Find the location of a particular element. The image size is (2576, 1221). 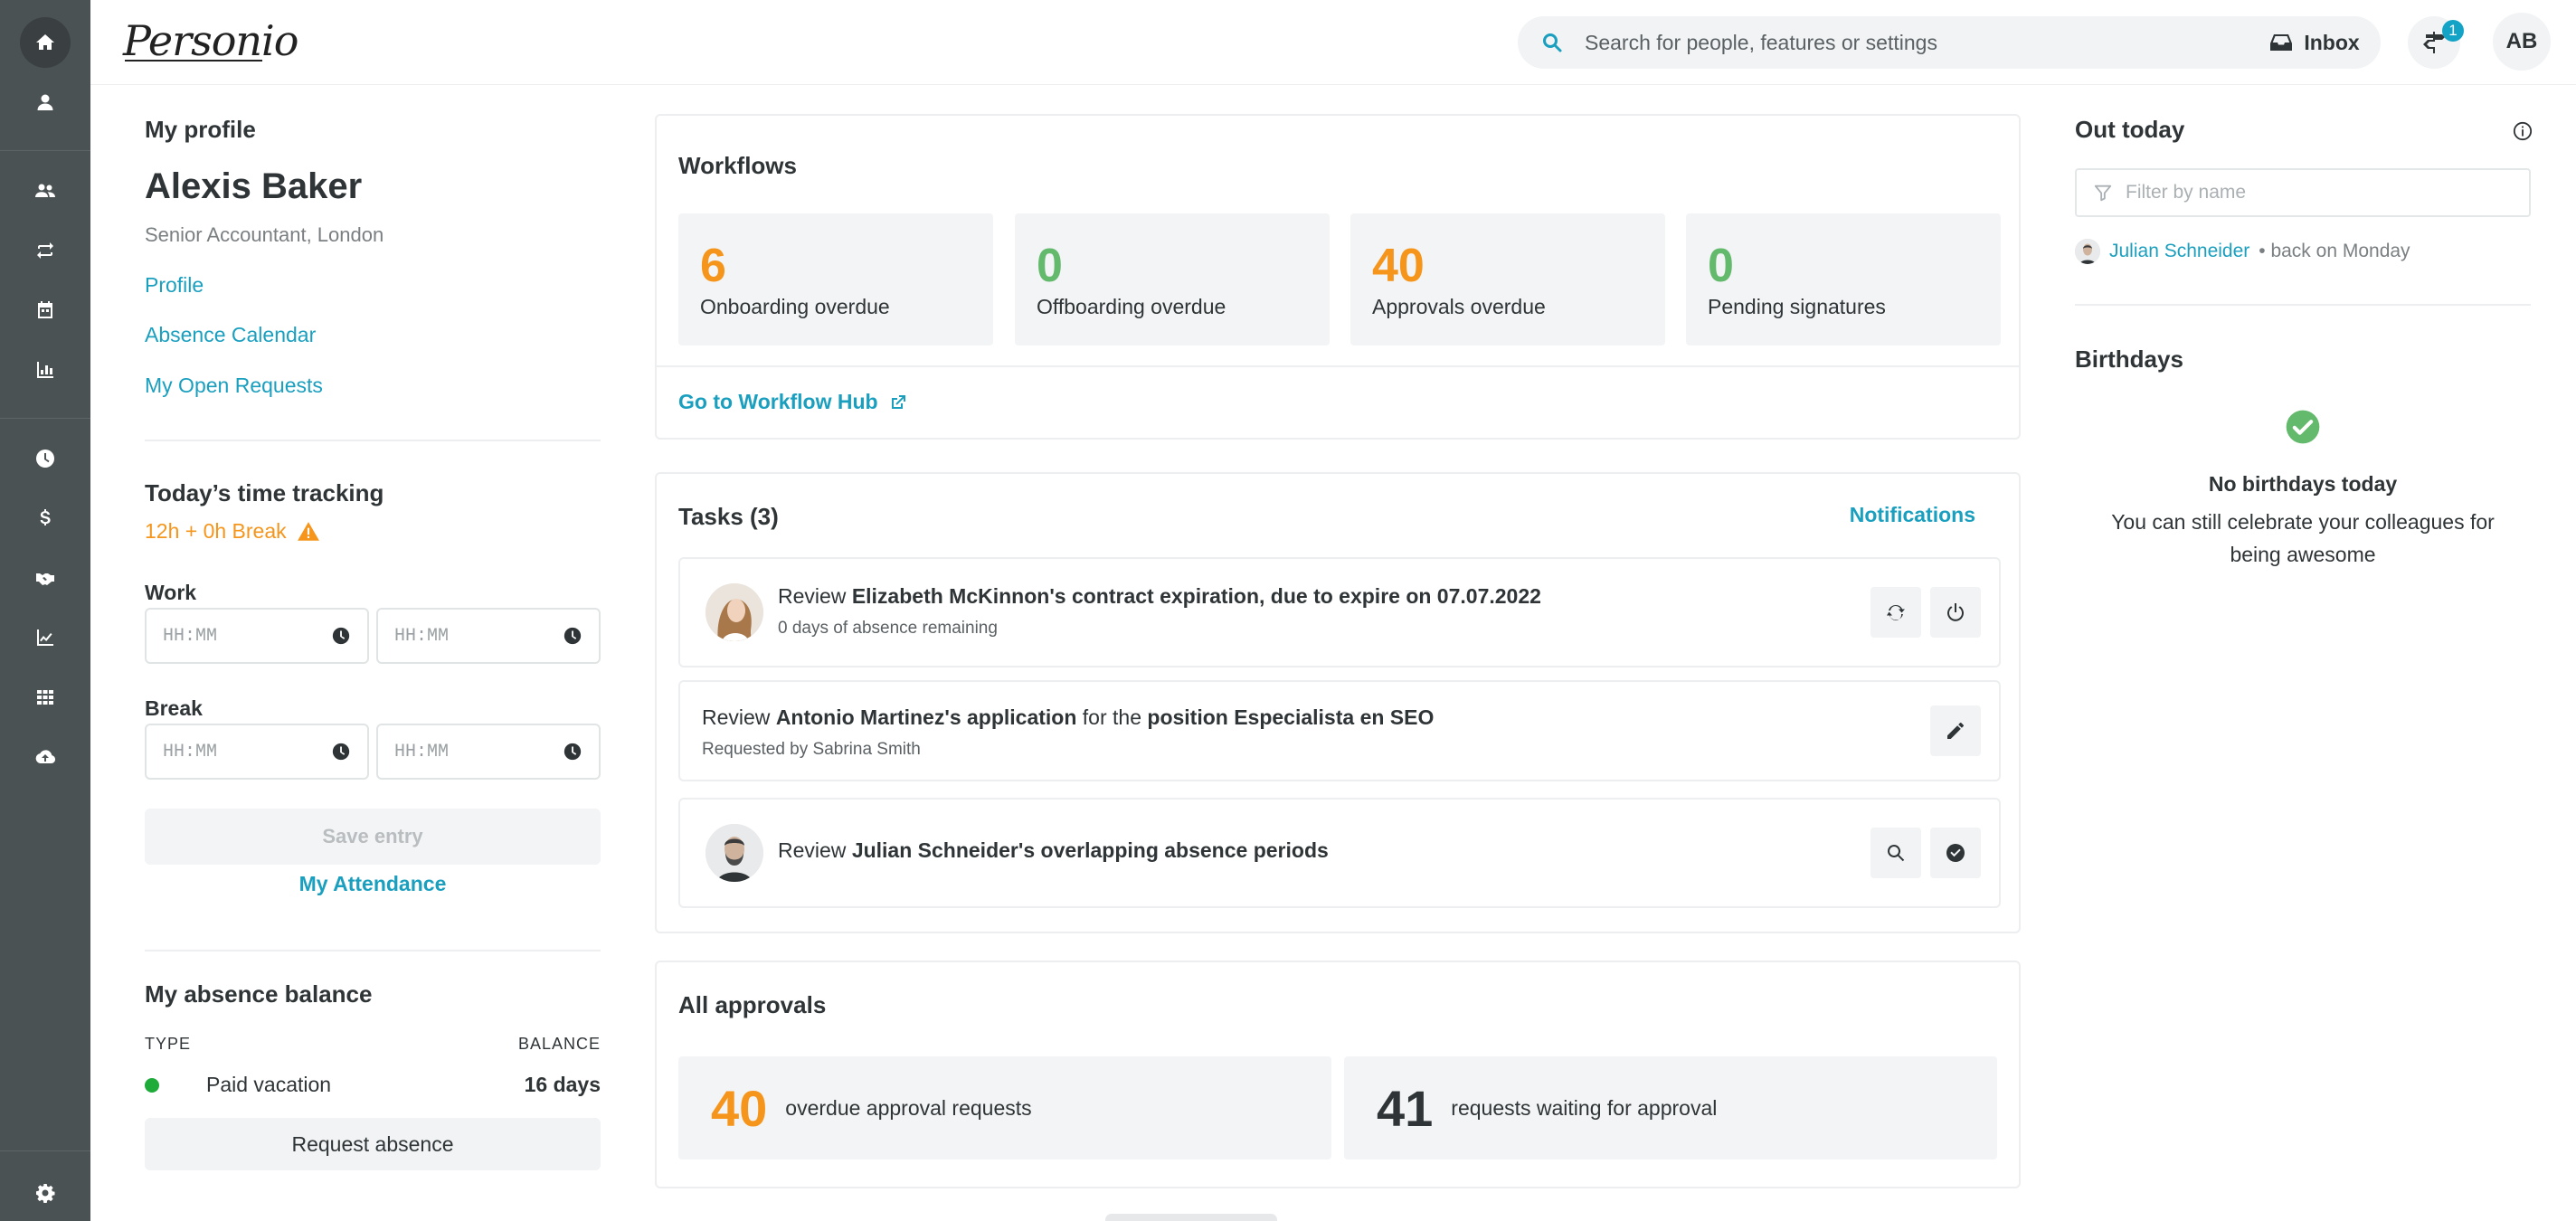

overdue-approvals-label: overdue approval requests is located at coordinates (909, 1107).